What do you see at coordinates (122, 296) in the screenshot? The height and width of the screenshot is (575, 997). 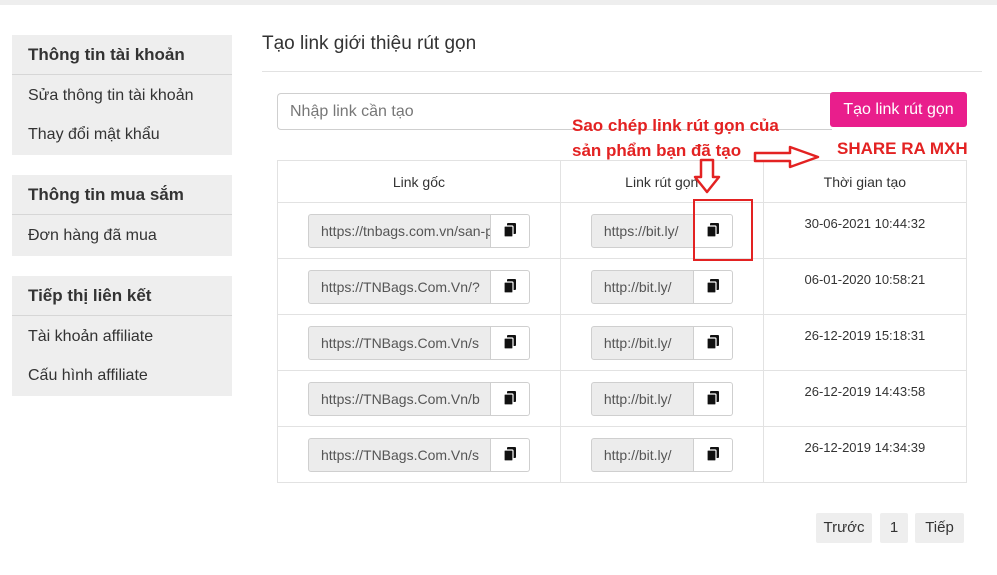 I see `sidebar-group-title: Tiếp thị liên kết` at bounding box center [122, 296].